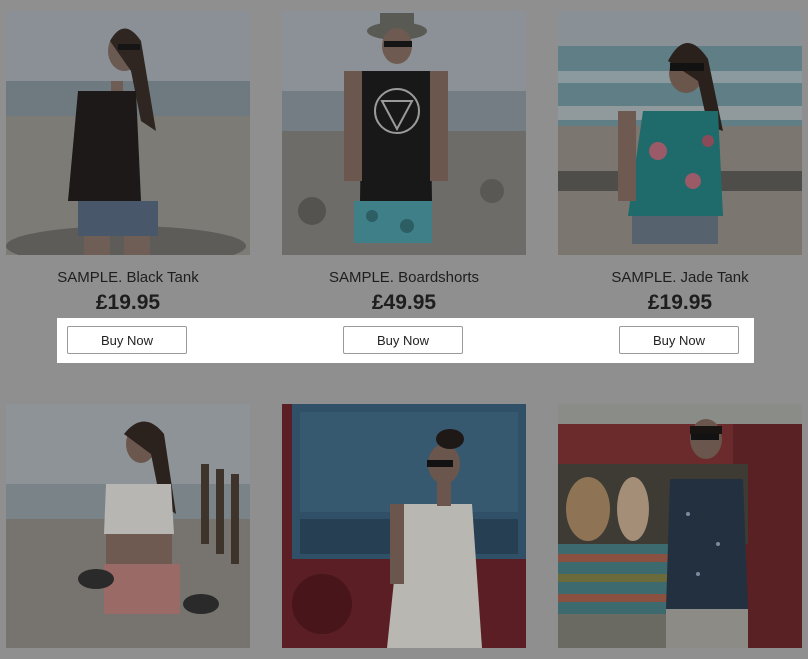 The height and width of the screenshot is (659, 808). Describe the element at coordinates (680, 133) in the screenshot. I see `product-image-jade-tank` at that location.